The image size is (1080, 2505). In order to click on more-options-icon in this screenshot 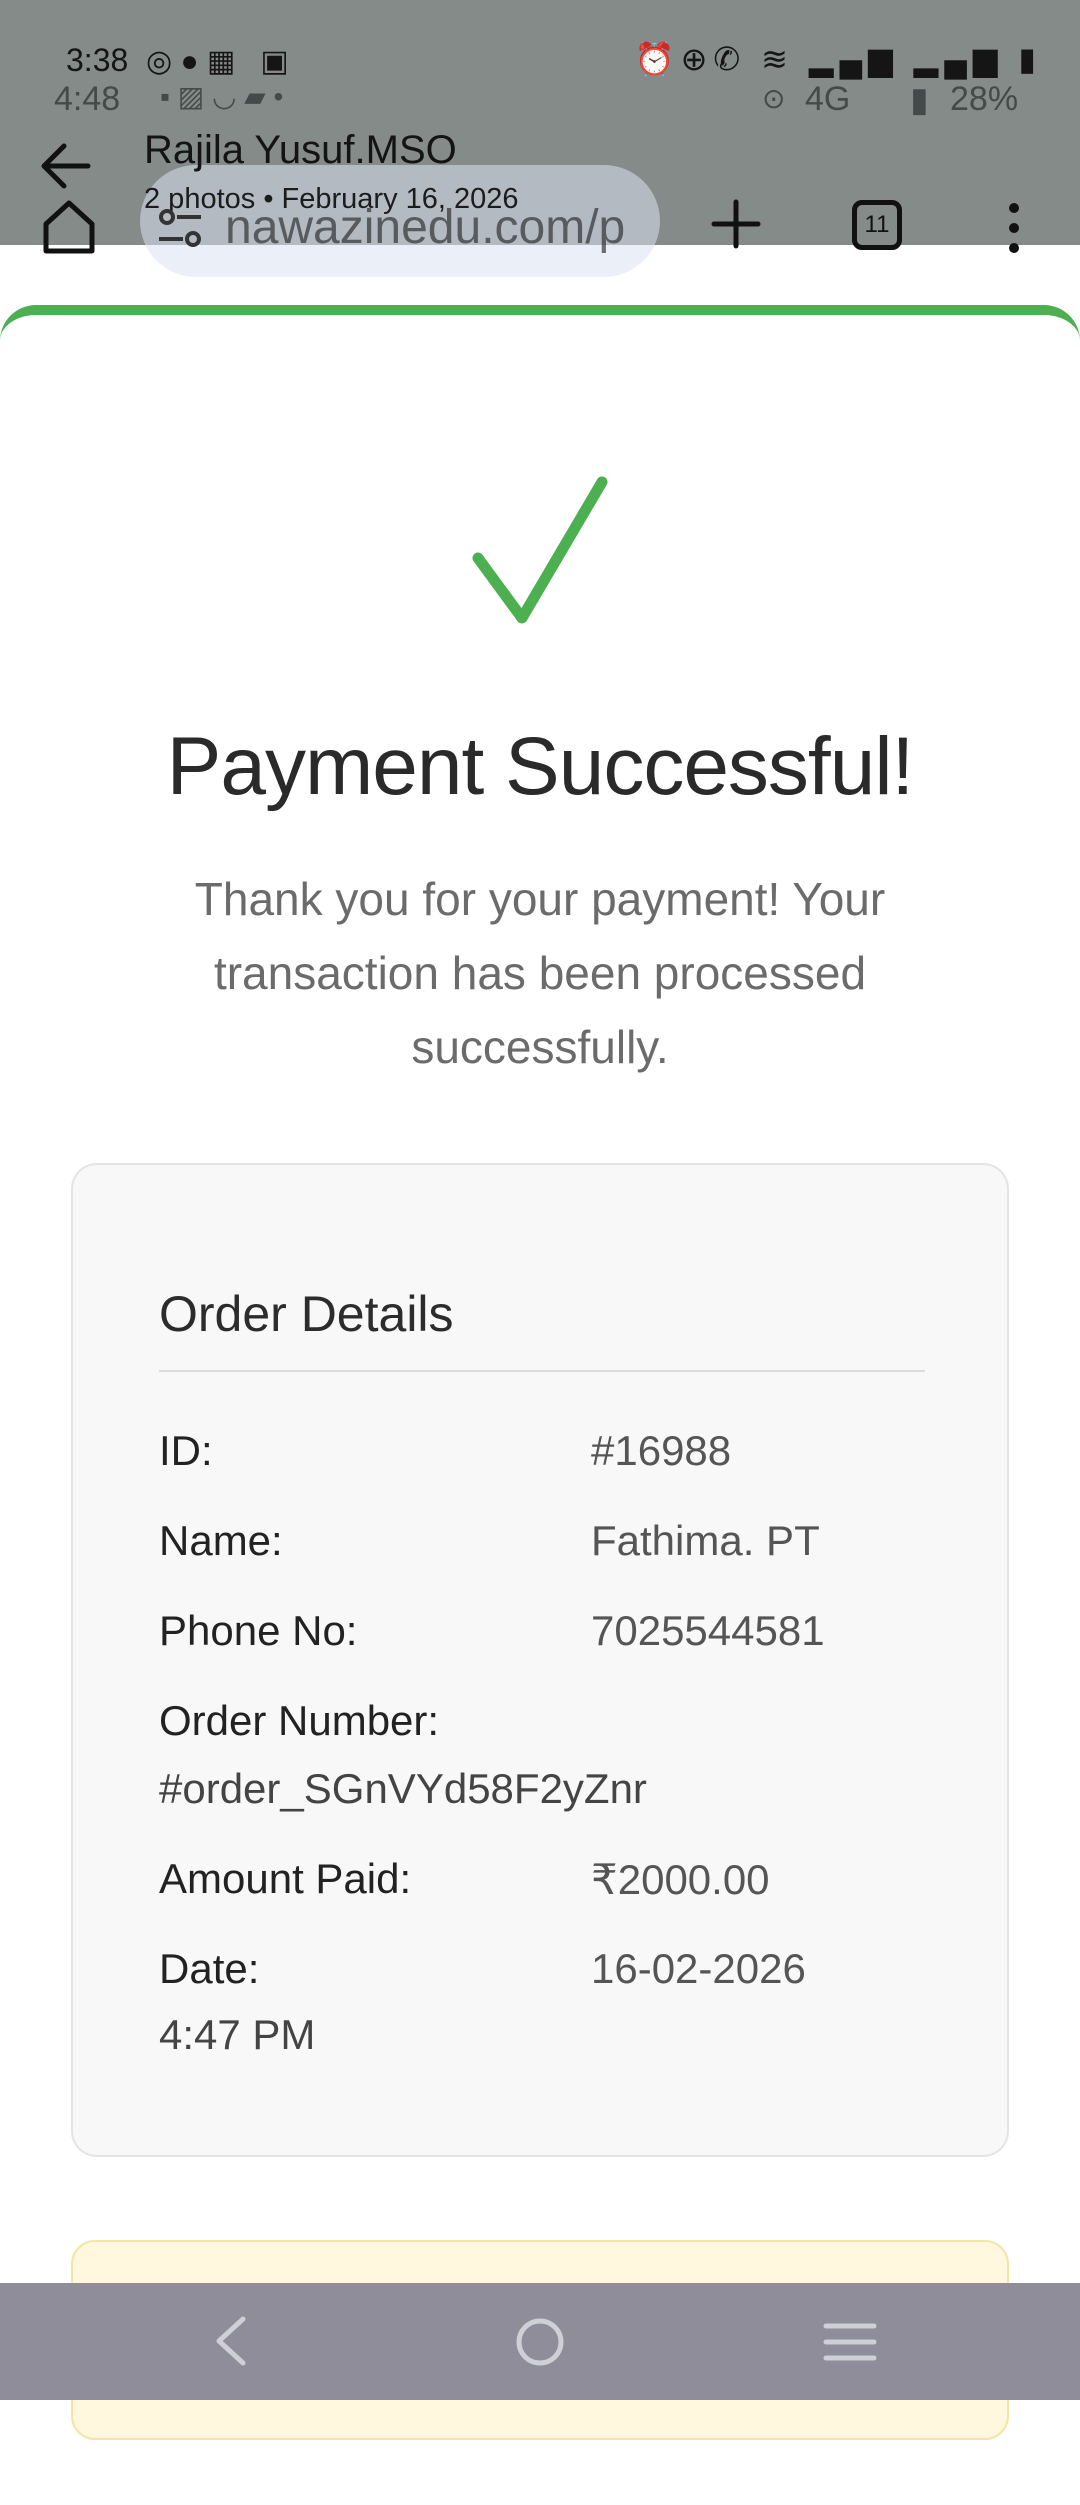, I will do `click(1014, 228)`.